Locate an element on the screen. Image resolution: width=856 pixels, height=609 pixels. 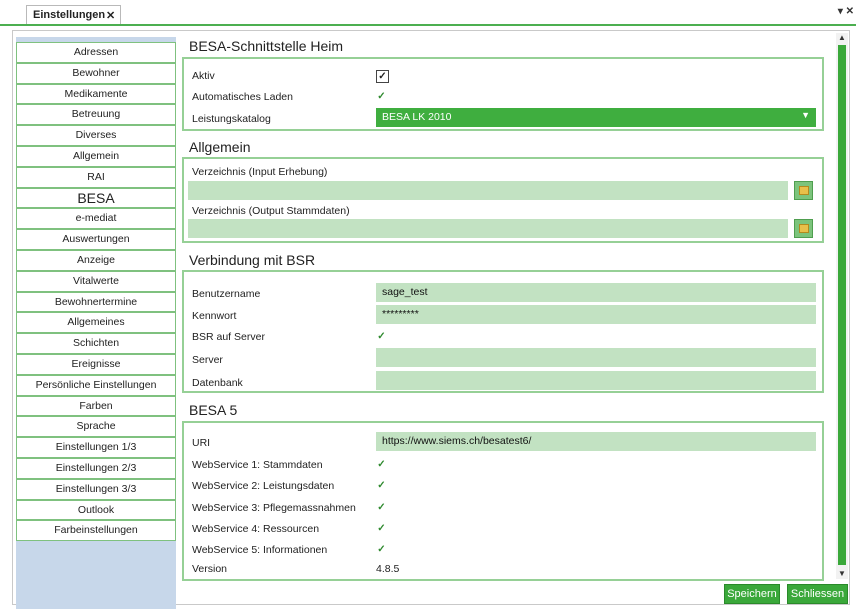
scroll-up-icon: ▲ is located at coordinates (842, 38).